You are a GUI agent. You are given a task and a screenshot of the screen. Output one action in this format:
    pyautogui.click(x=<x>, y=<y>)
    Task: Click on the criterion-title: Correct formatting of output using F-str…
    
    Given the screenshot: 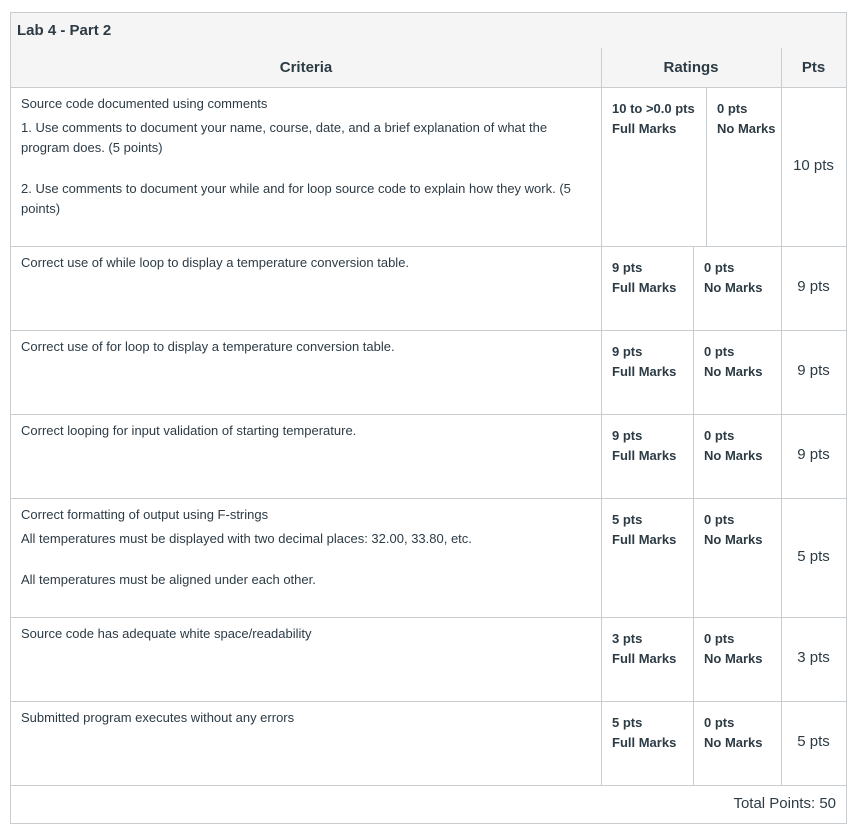 What is the action you would take?
    pyautogui.click(x=145, y=514)
    